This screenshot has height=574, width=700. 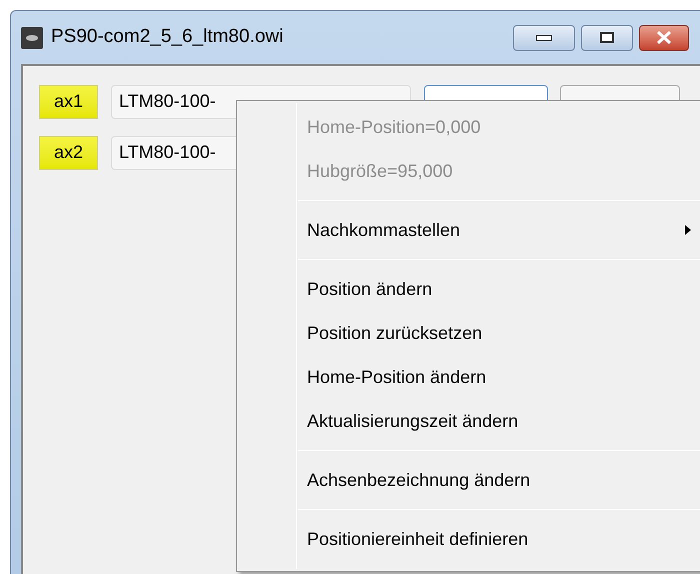 What do you see at coordinates (468, 480) in the screenshot?
I see `menu-item: Achsenbezeichnung ändern` at bounding box center [468, 480].